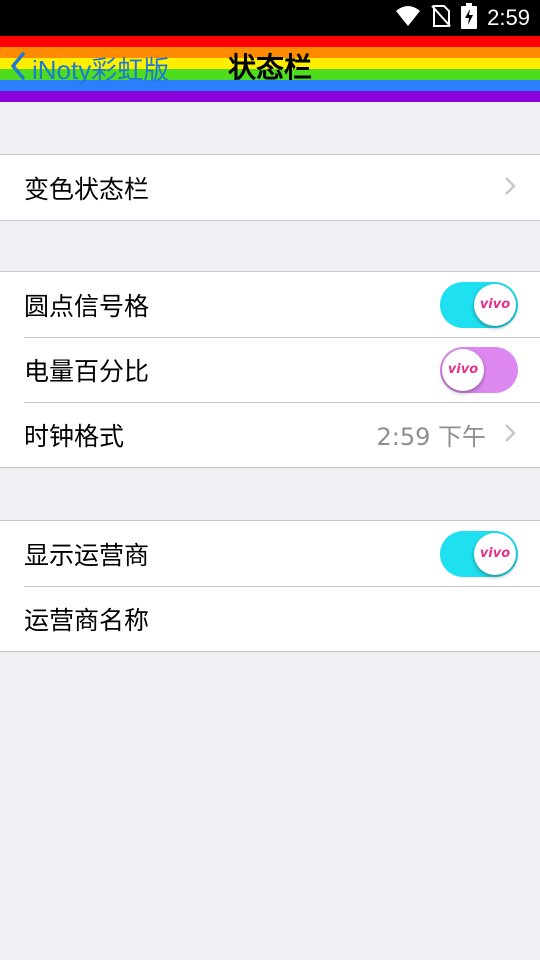 Image resolution: width=540 pixels, height=960 pixels. Describe the element at coordinates (87, 306) in the screenshot. I see `row-label: 圆点信号格` at that location.